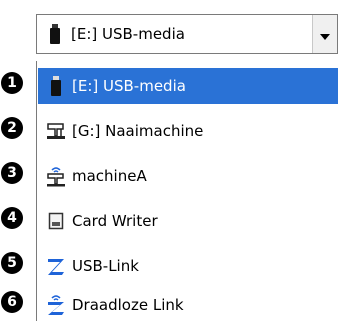  What do you see at coordinates (56, 221) in the screenshot?
I see `card-writer-icon` at bounding box center [56, 221].